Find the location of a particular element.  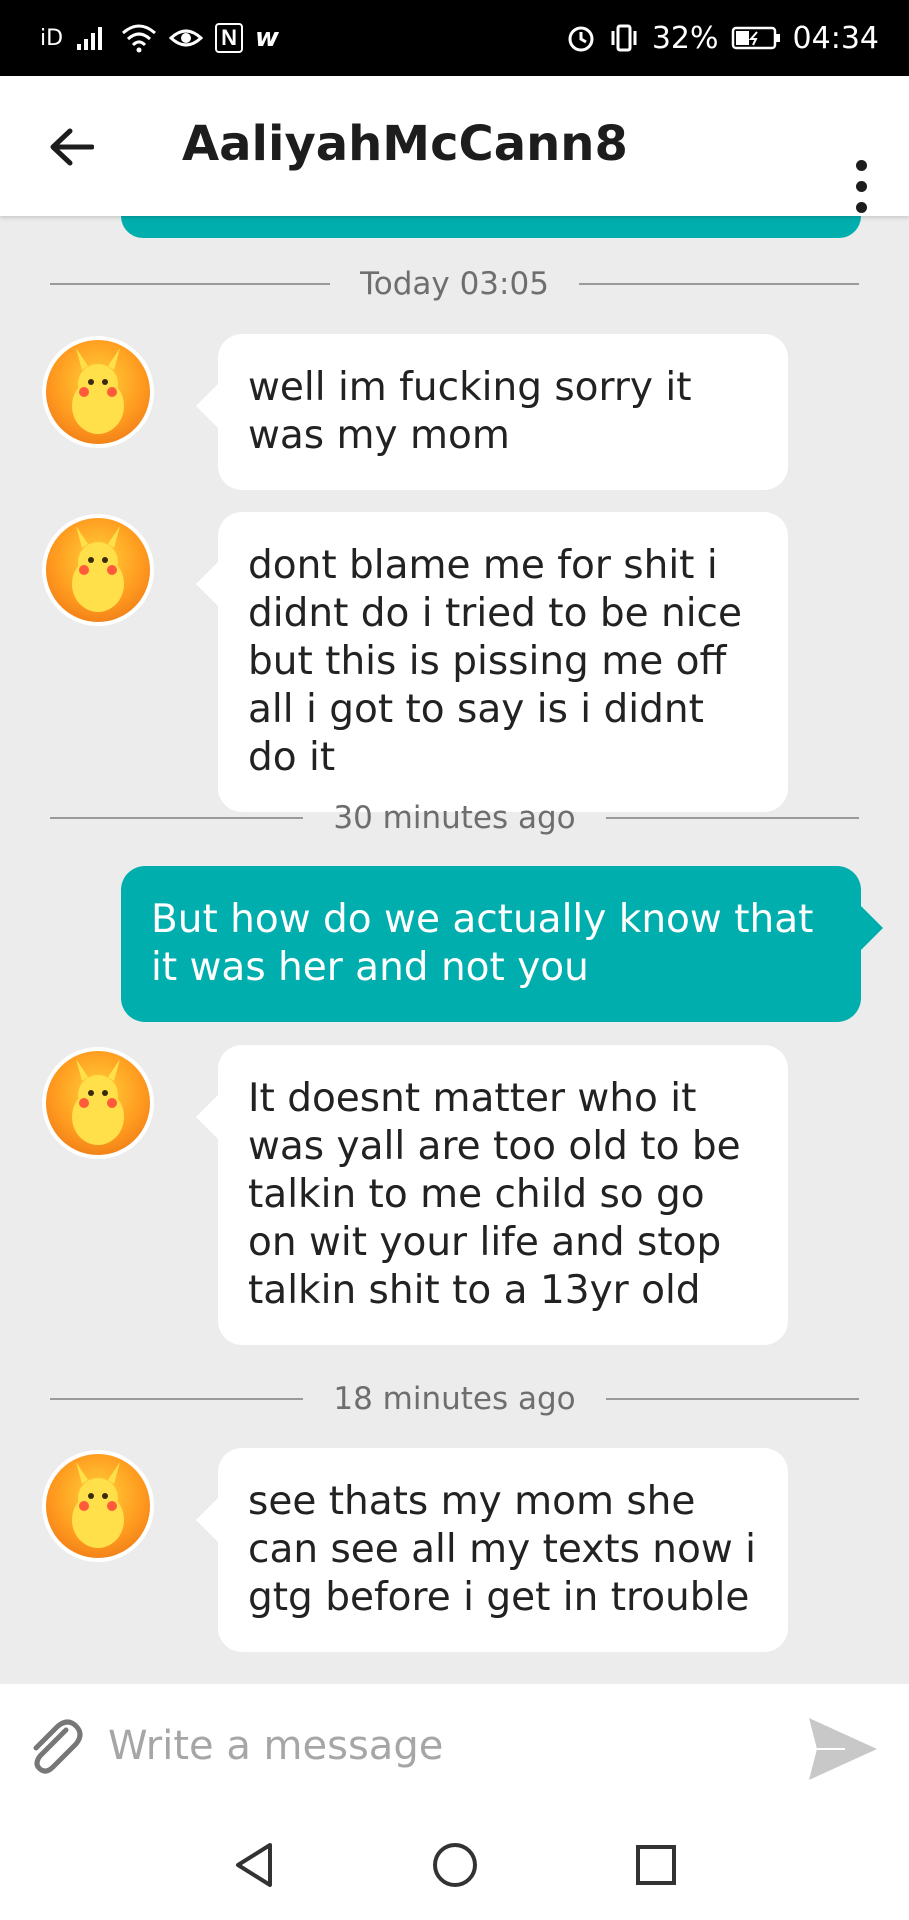

separator-label: 18 minutes ago is located at coordinates (454, 1399).